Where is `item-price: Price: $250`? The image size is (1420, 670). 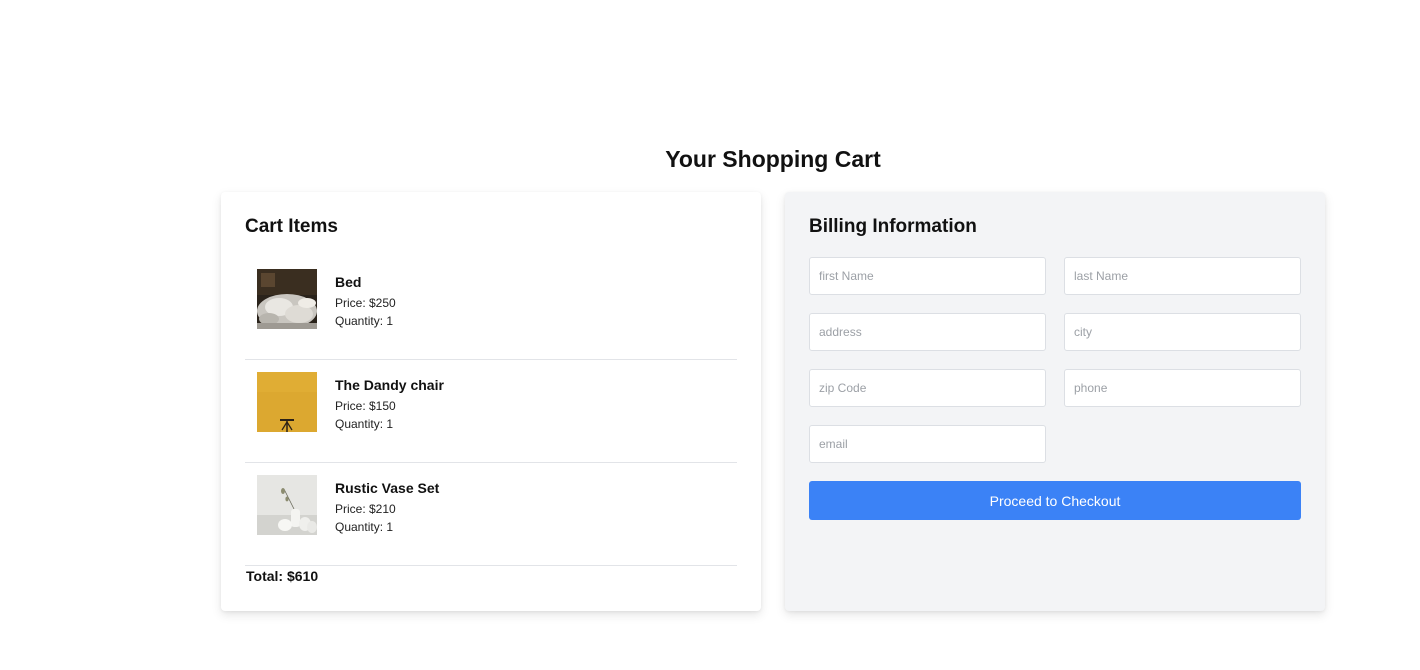
item-price: Price: $250 is located at coordinates (365, 303).